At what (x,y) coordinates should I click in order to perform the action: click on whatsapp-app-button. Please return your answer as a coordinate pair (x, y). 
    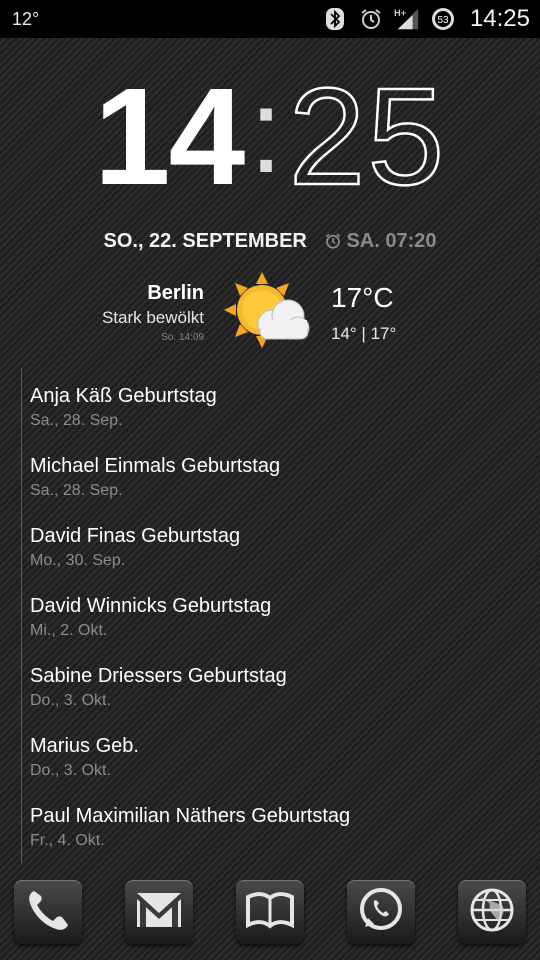
    Looking at the image, I should click on (381, 912).